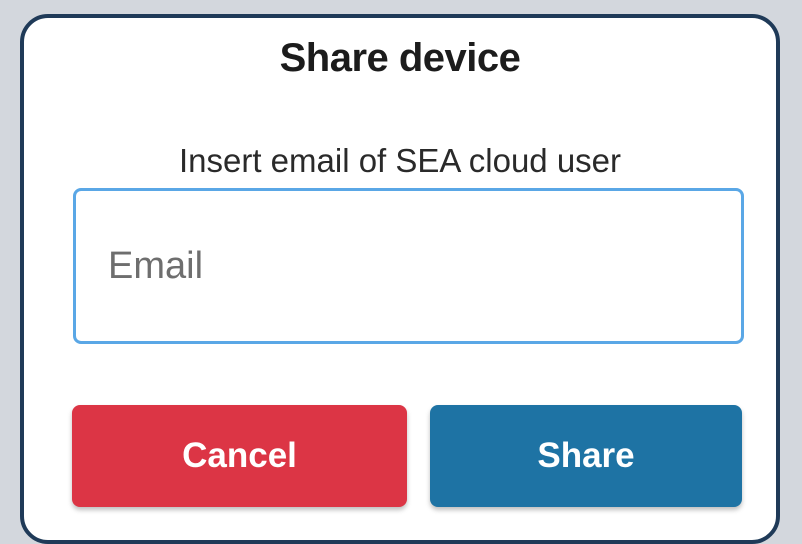 The image size is (802, 544). Describe the element at coordinates (400, 160) in the screenshot. I see `instruction-text: Insert email of SEA cloud user` at that location.